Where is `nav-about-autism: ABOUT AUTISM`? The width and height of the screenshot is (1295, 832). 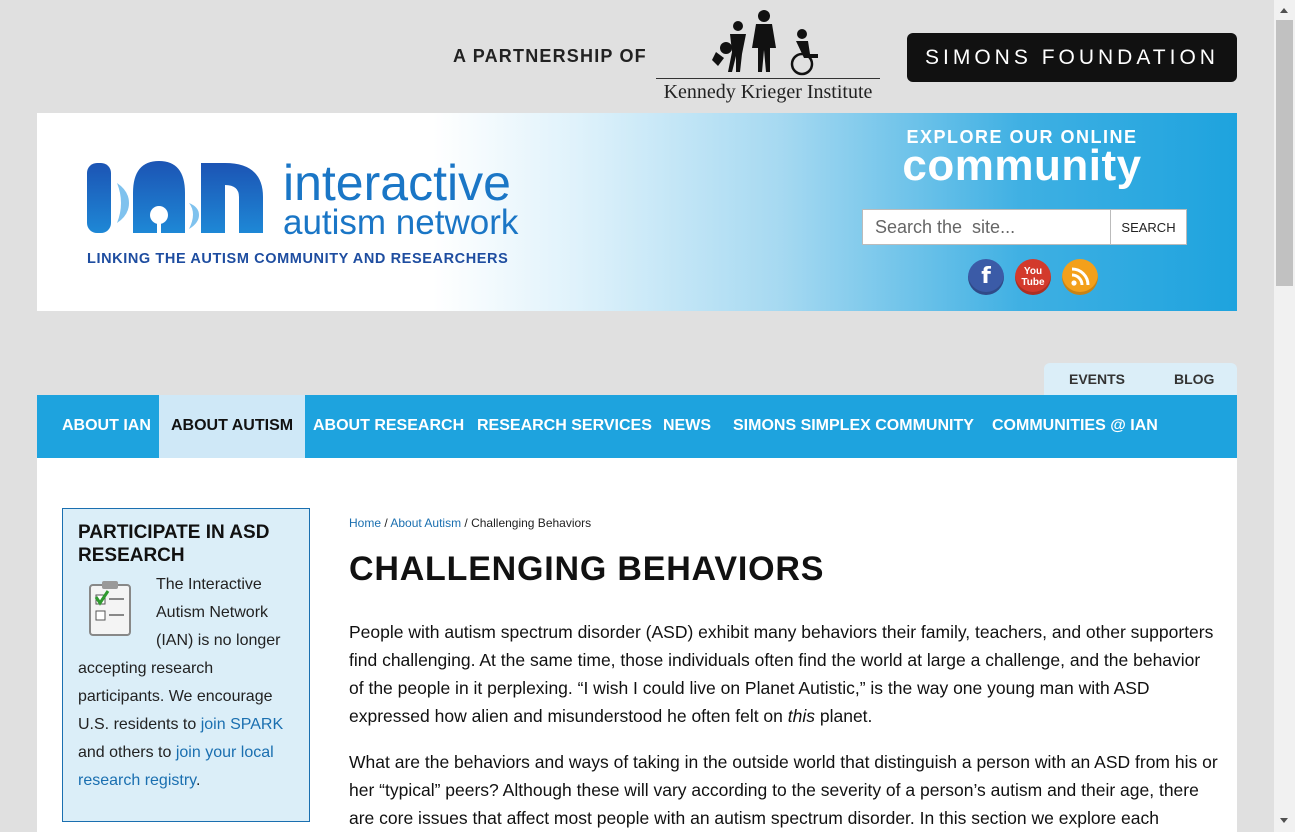
nav-about-autism: ABOUT AUTISM is located at coordinates (232, 426).